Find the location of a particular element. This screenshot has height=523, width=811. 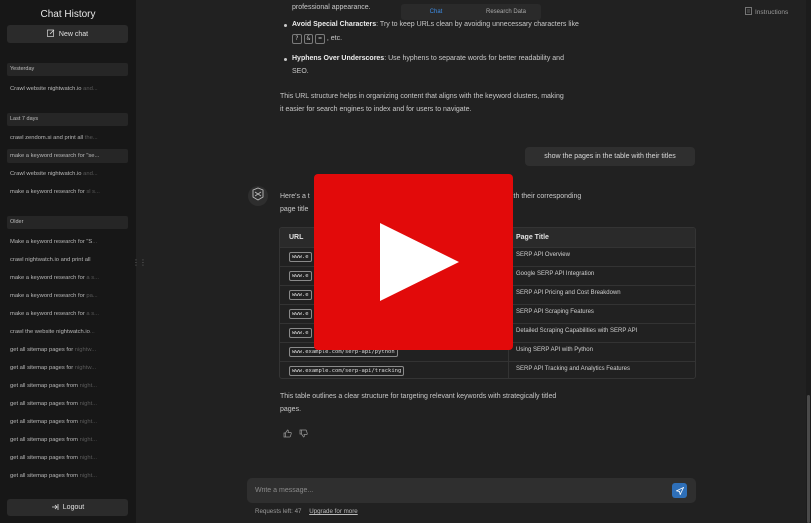

char-code: & is located at coordinates (308, 39).